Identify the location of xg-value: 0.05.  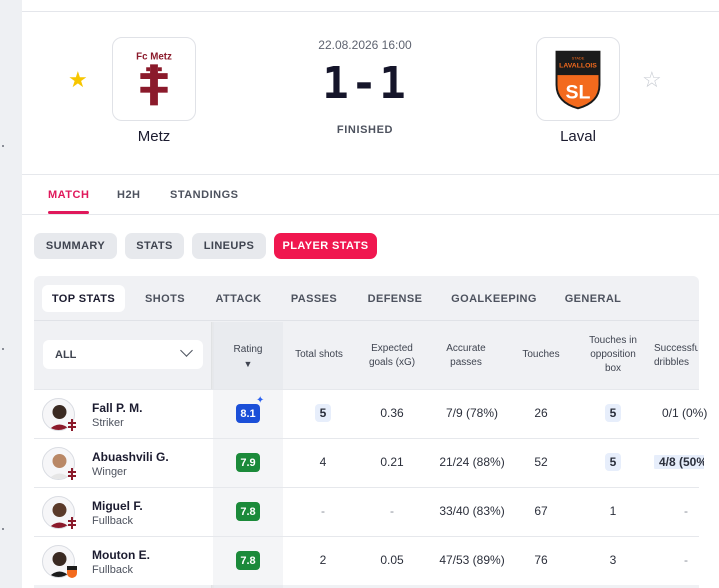
(392, 560).